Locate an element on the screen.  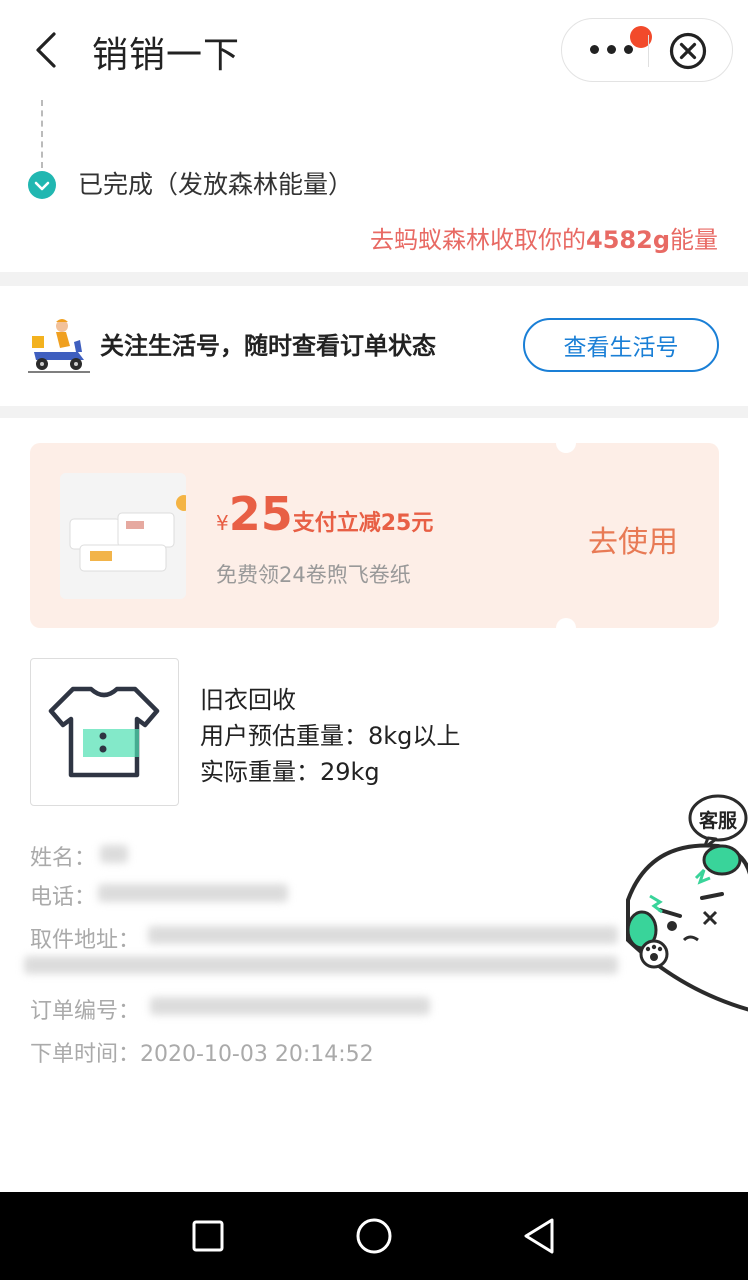
close-button is located at coordinates (688, 51).